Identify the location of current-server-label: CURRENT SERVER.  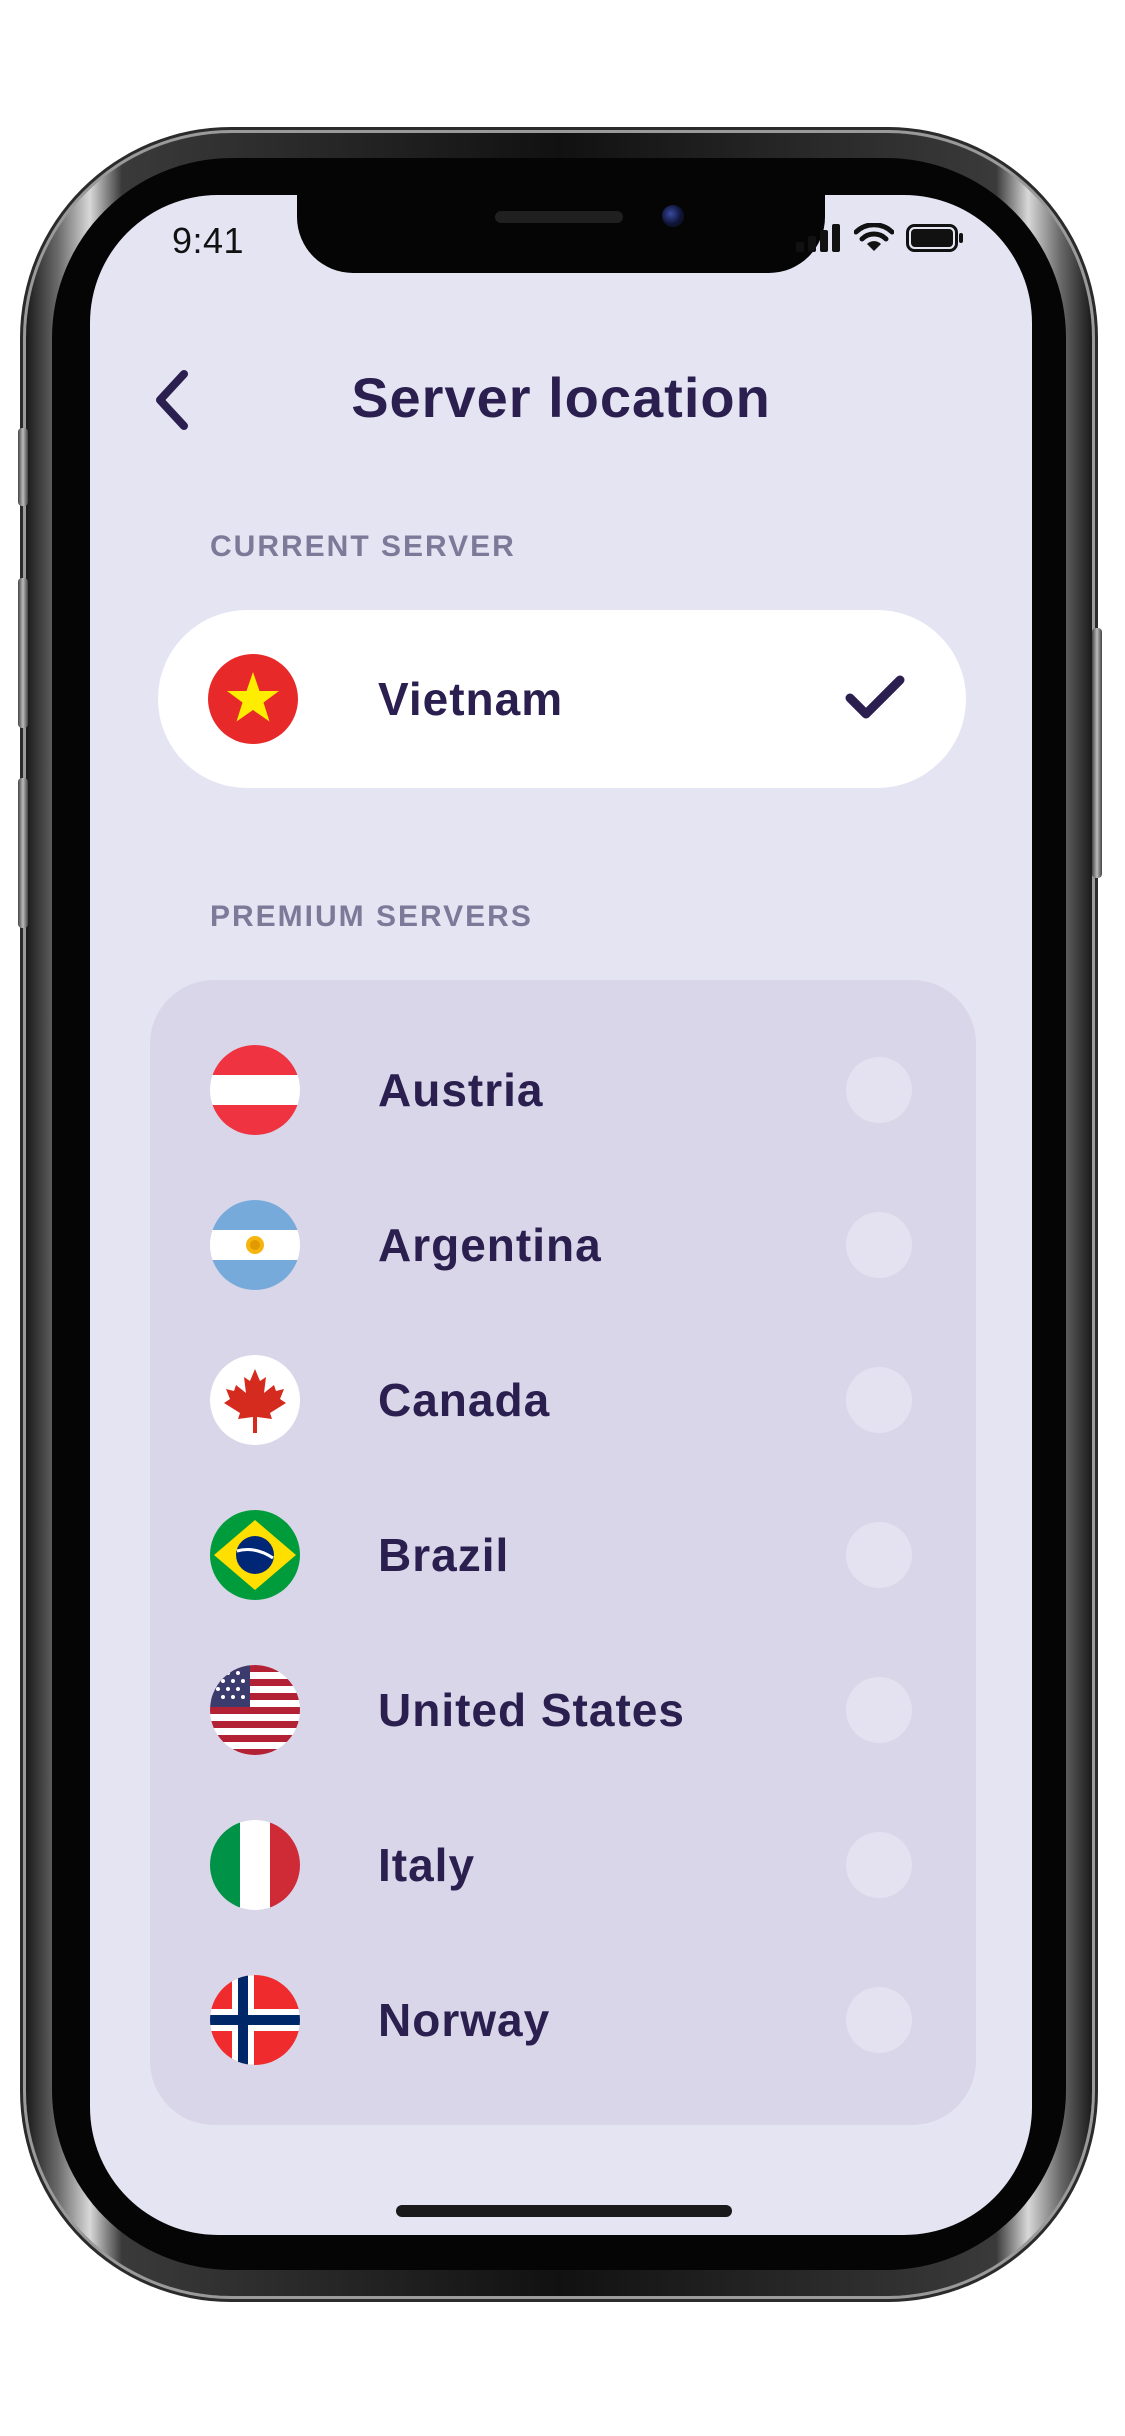
(363, 546).